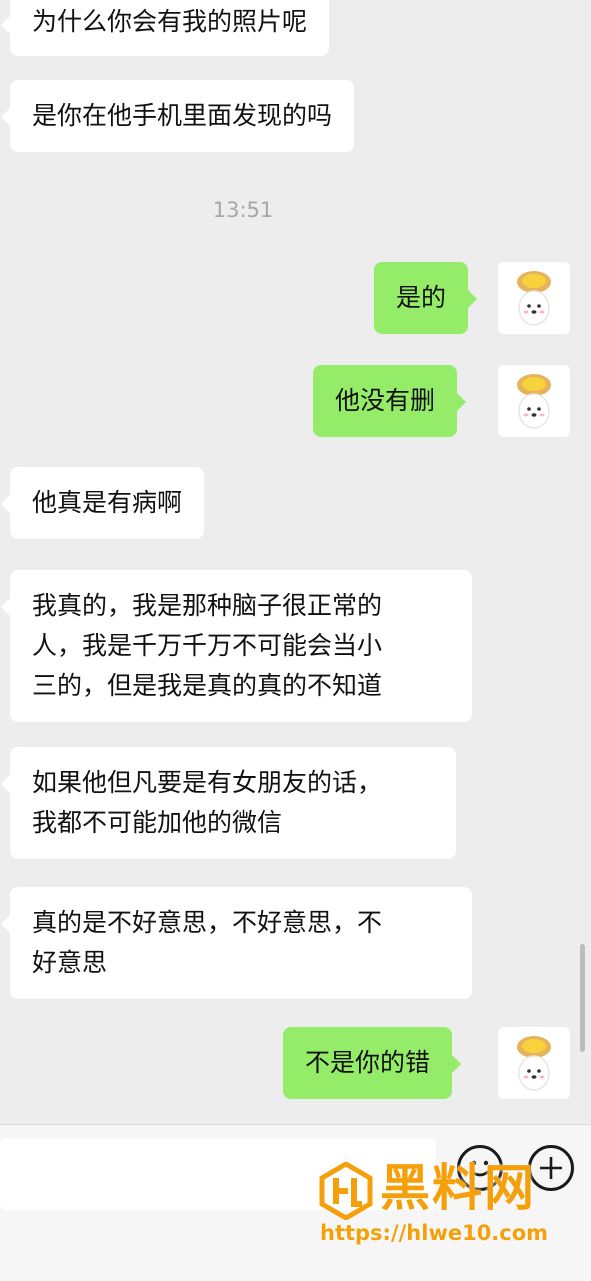 The image size is (591, 1281). What do you see at coordinates (582, 998) in the screenshot?
I see `scrollbar` at bounding box center [582, 998].